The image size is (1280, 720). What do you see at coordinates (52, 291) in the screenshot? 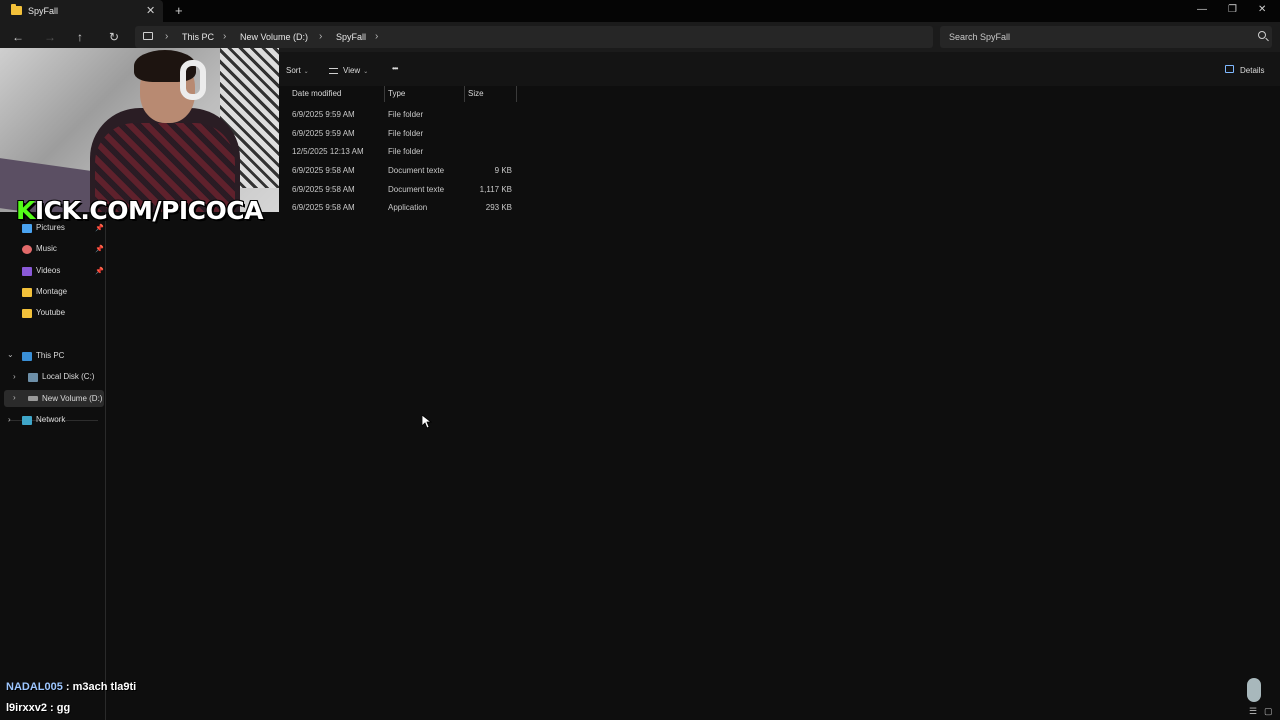
I see `sidebar-item-label: Montage` at bounding box center [52, 291].